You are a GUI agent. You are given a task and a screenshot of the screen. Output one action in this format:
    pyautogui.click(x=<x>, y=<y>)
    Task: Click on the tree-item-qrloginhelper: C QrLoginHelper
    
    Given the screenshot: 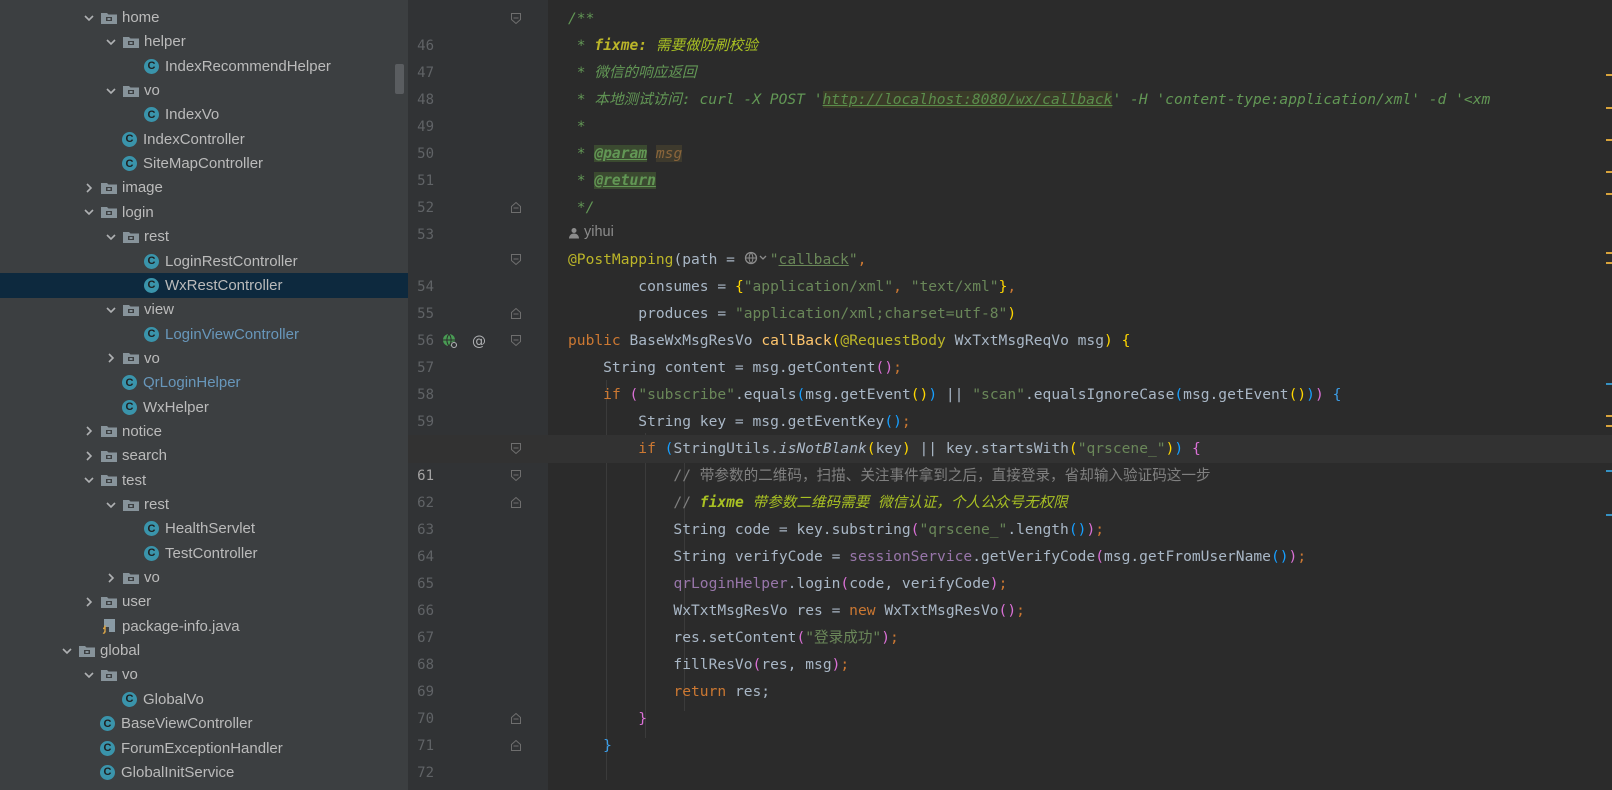 What is the action you would take?
    pyautogui.click(x=204, y=382)
    